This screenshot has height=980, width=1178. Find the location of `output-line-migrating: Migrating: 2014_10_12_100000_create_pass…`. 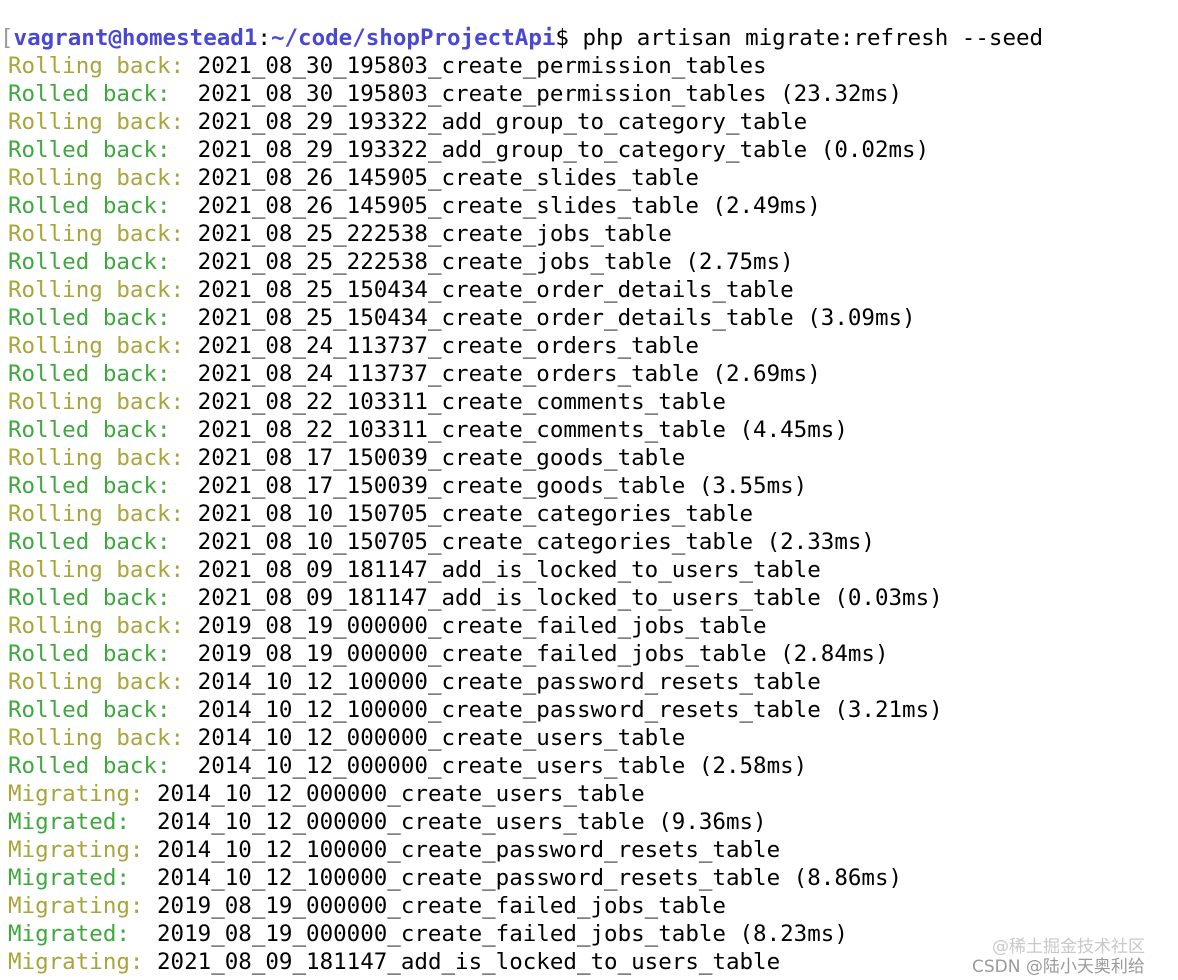

output-line-migrating: Migrating: 2014_10_12_100000_create_pass… is located at coordinates (394, 850).